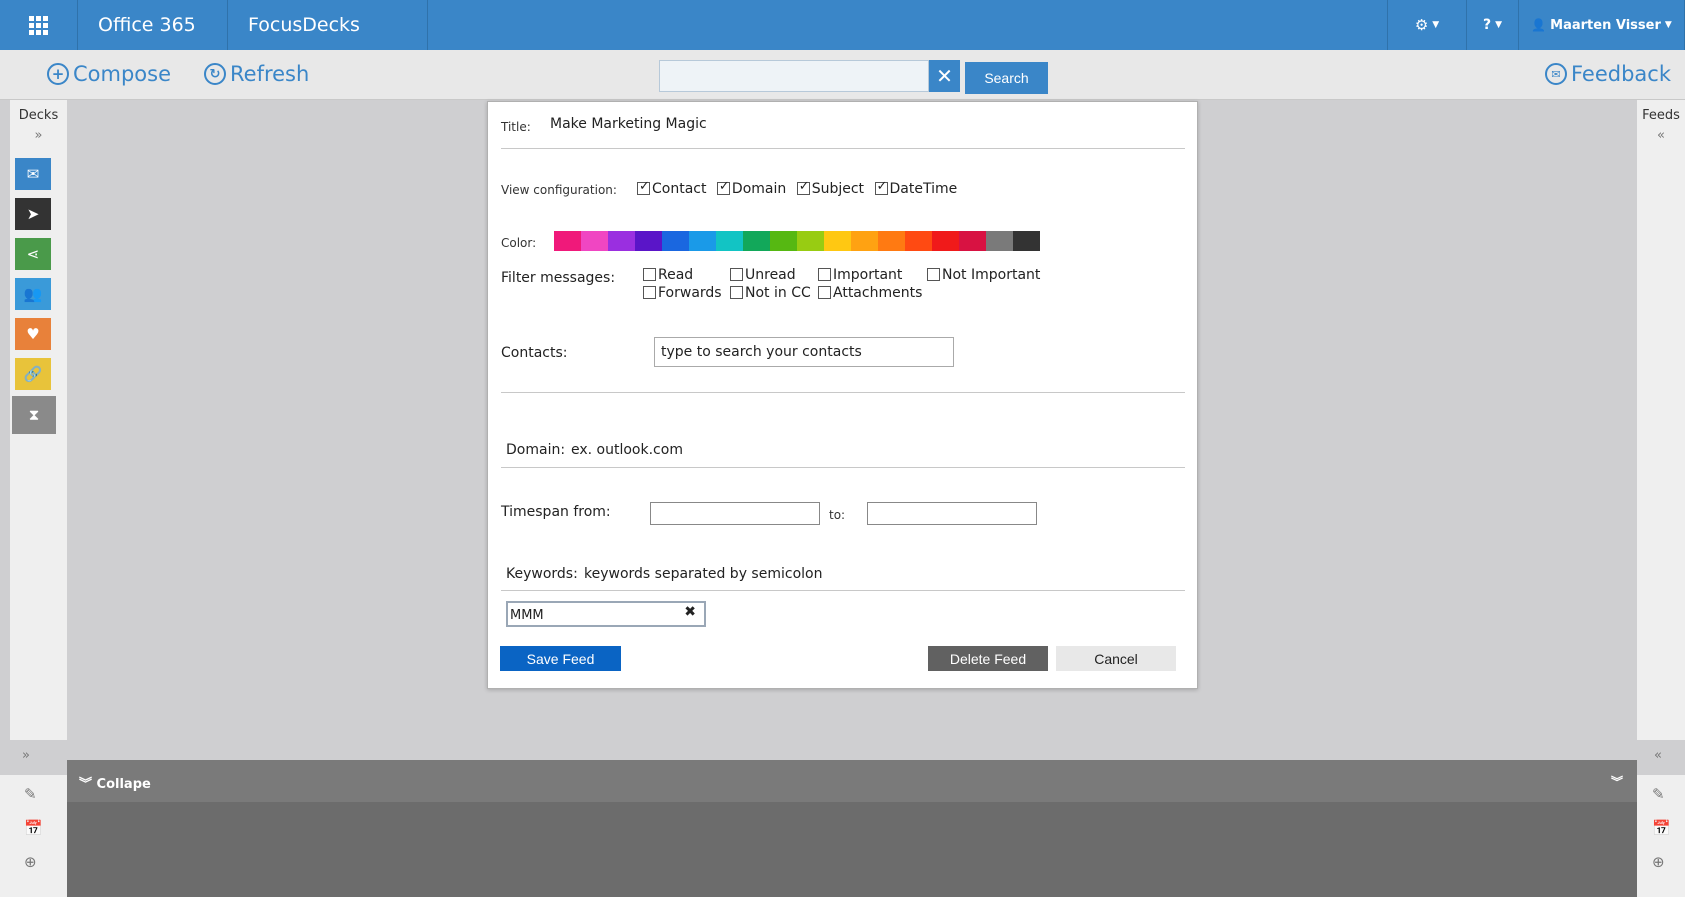  Describe the element at coordinates (536, 450) in the screenshot. I see `domain-label: Domain:` at that location.